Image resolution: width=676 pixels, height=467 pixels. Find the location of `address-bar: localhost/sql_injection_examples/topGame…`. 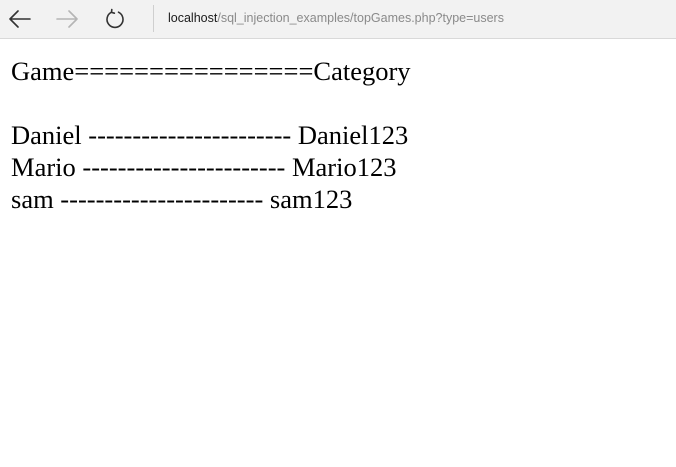

address-bar: localhost/sql_injection_examples/topGame… is located at coordinates (336, 18).